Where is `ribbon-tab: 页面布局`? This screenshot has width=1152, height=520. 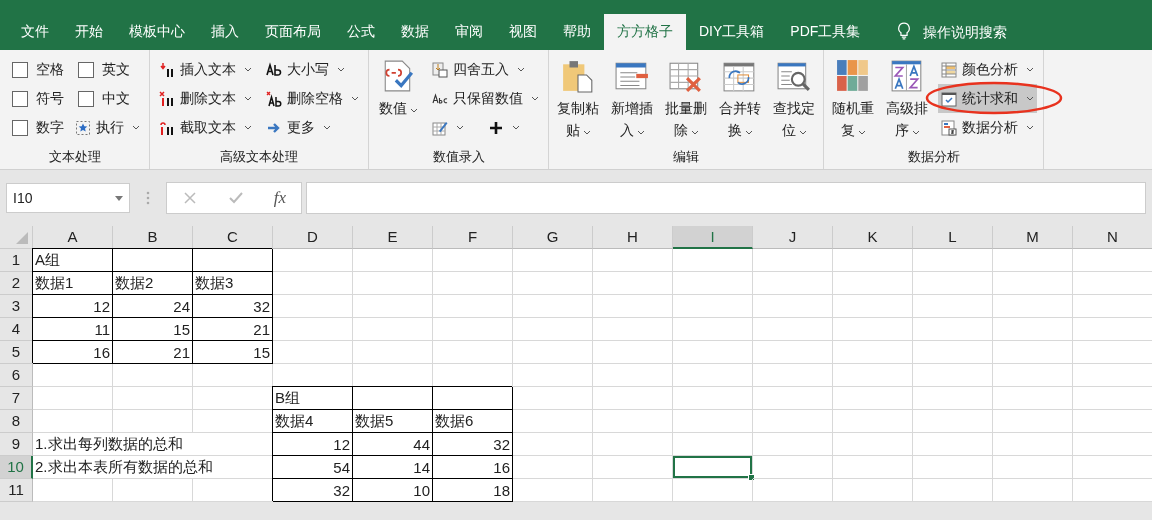
ribbon-tab: 页面布局 is located at coordinates (293, 32).